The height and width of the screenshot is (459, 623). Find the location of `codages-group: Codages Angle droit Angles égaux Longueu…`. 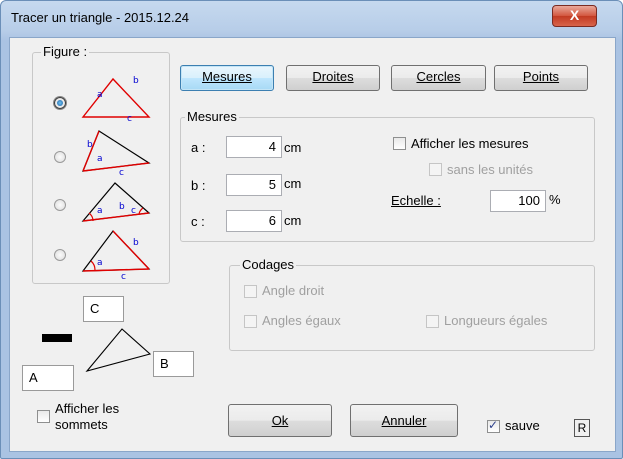

codages-group: Codages Angle droit Angles égaux Longueu… is located at coordinates (412, 304).